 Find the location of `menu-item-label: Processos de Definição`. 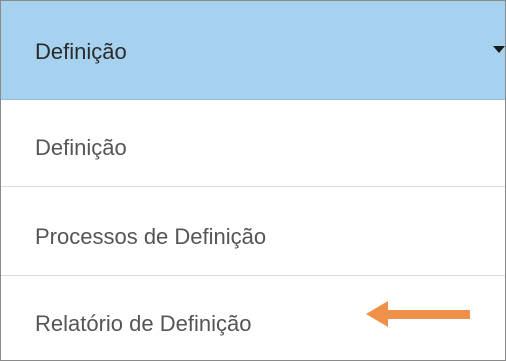

menu-item-label: Processos de Definição is located at coordinates (151, 236).